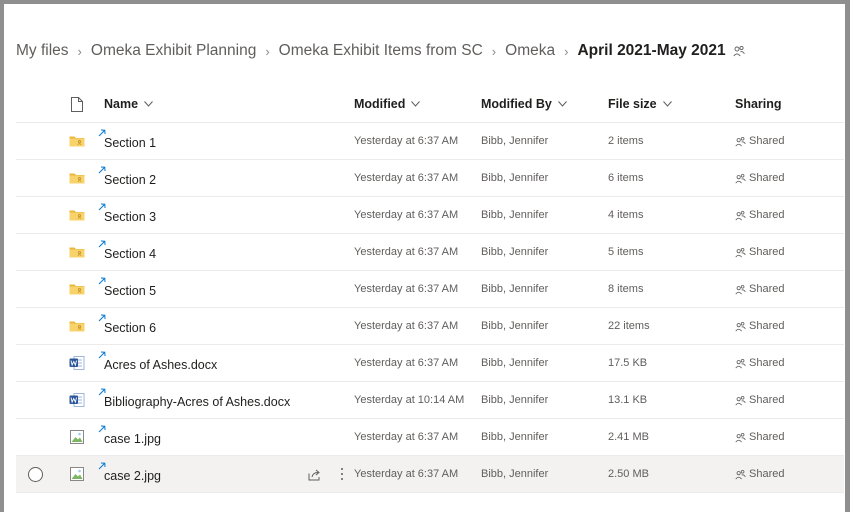 Image resolution: width=850 pixels, height=512 pixels. Describe the element at coordinates (628, 437) in the screenshot. I see `file-size-cell: 2.41 MB` at that location.